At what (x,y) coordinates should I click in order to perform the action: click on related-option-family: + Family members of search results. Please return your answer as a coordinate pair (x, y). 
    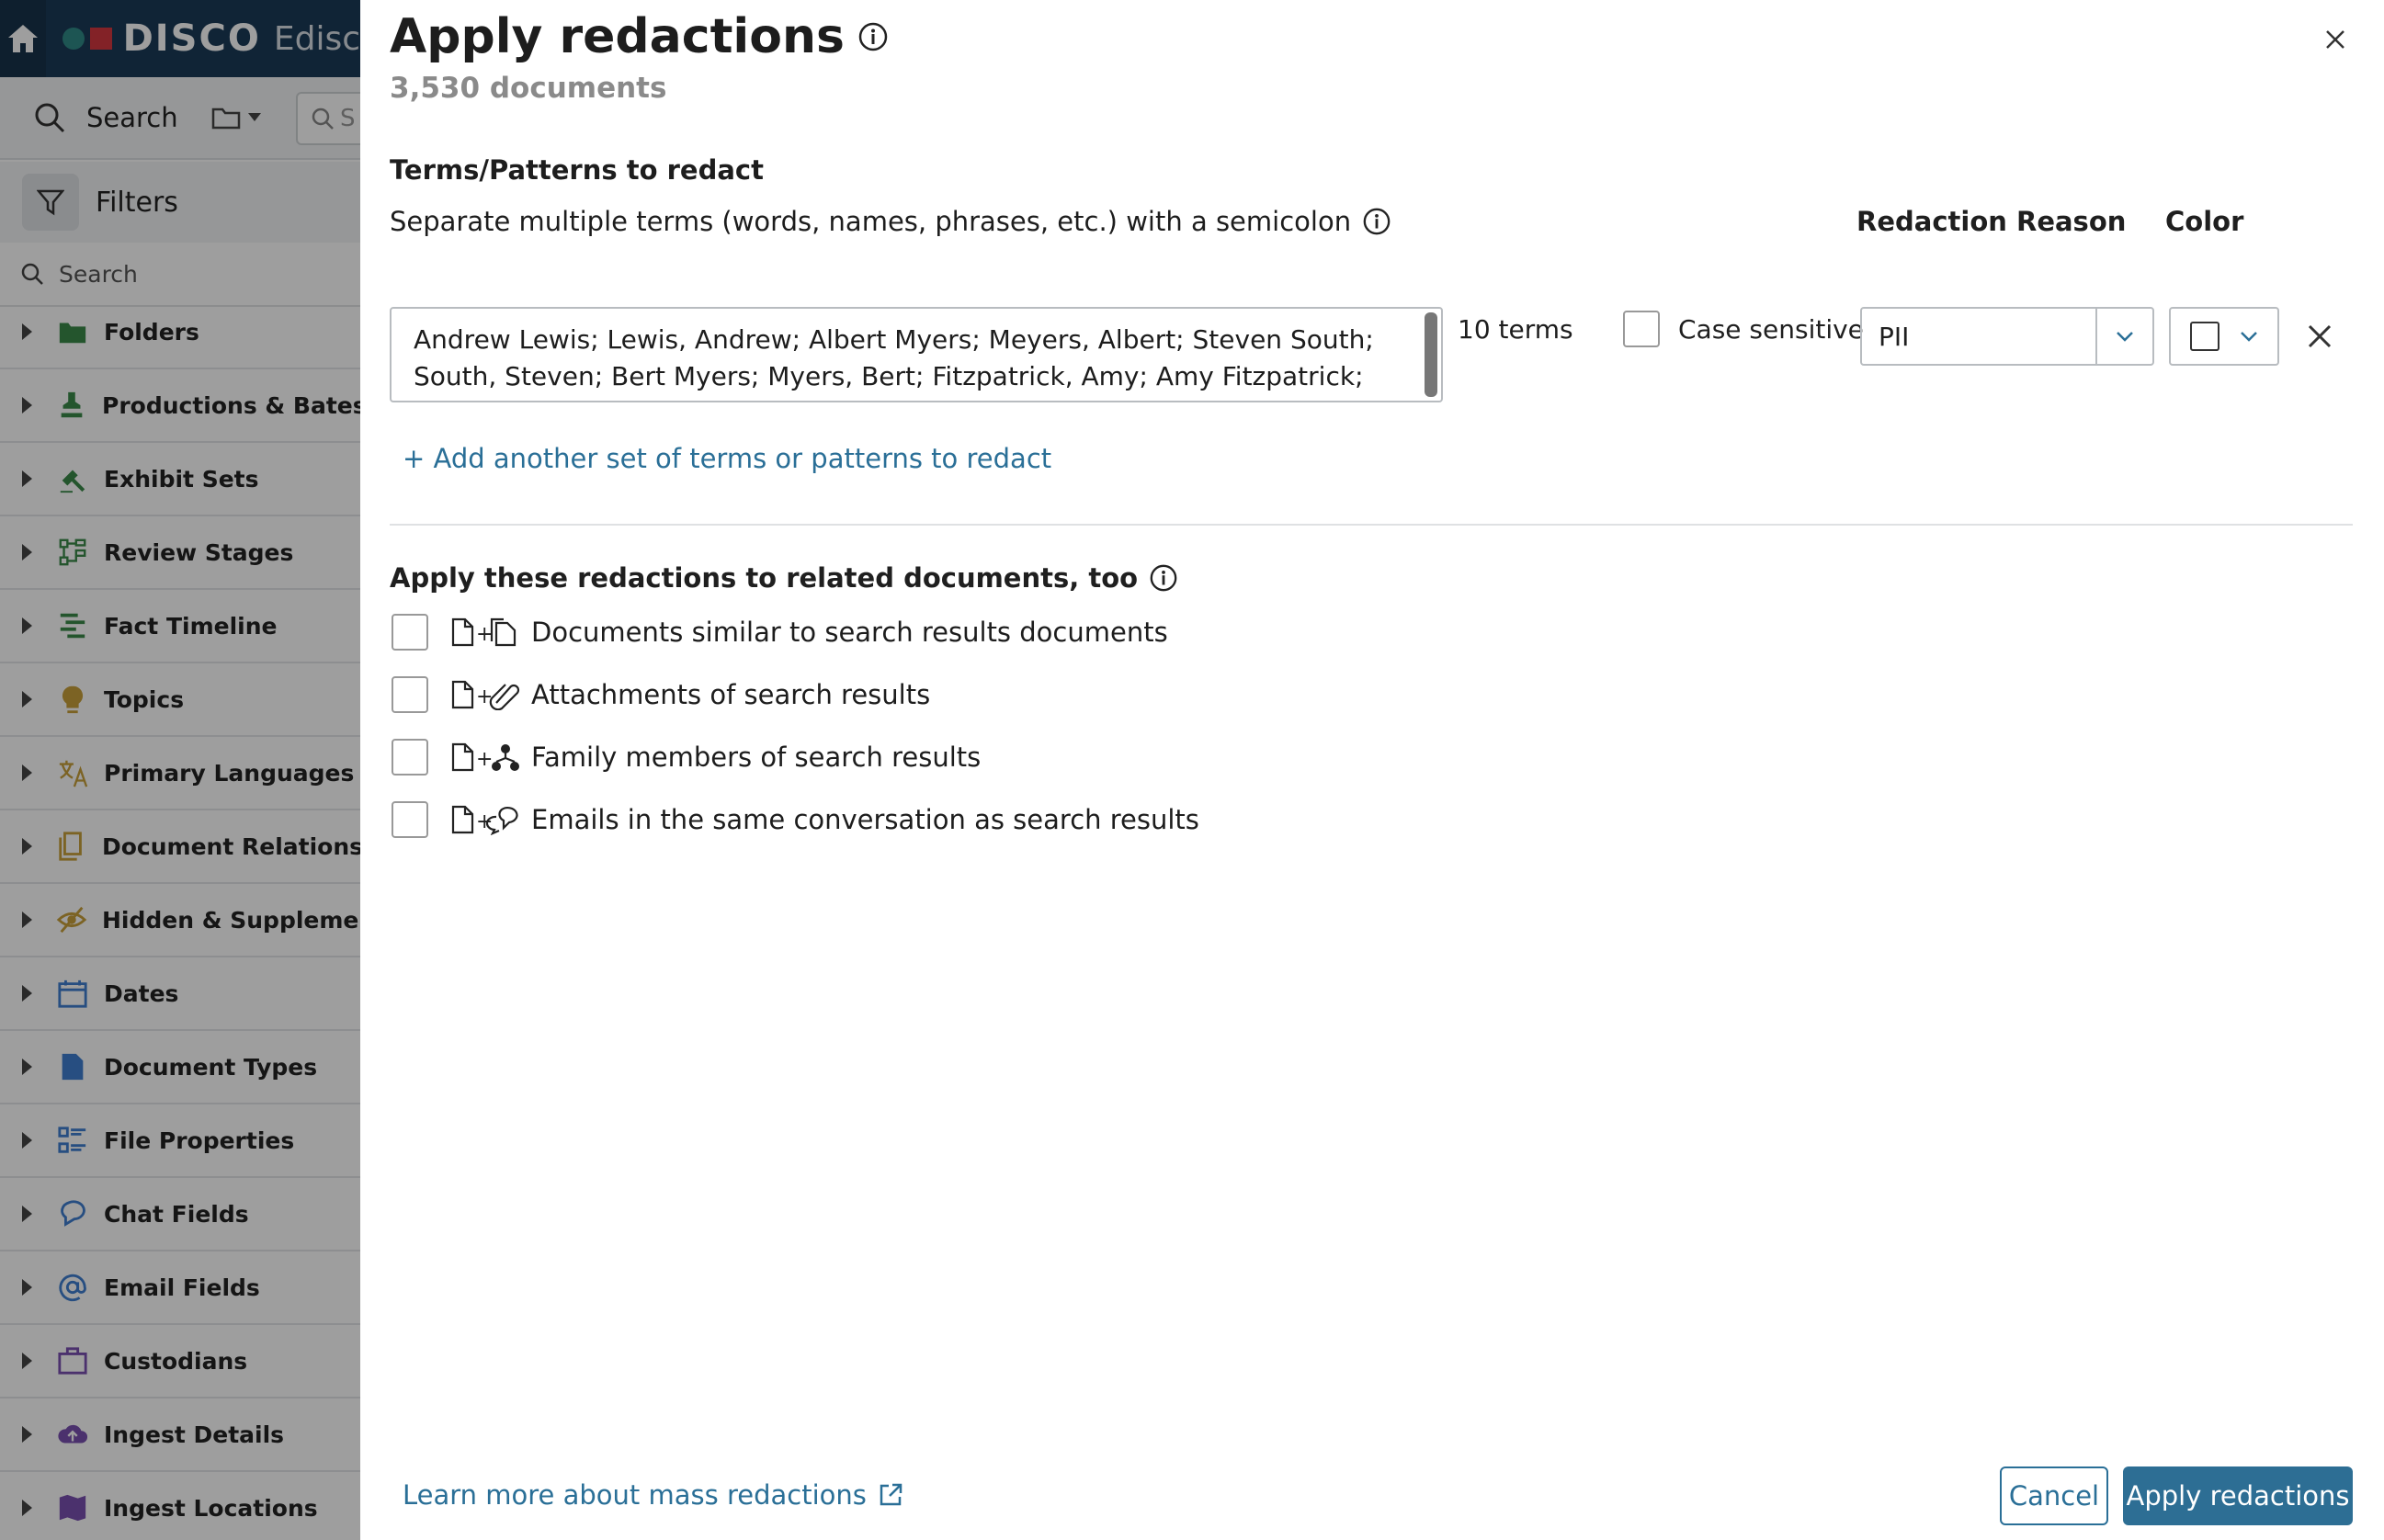
    Looking at the image, I should click on (687, 757).